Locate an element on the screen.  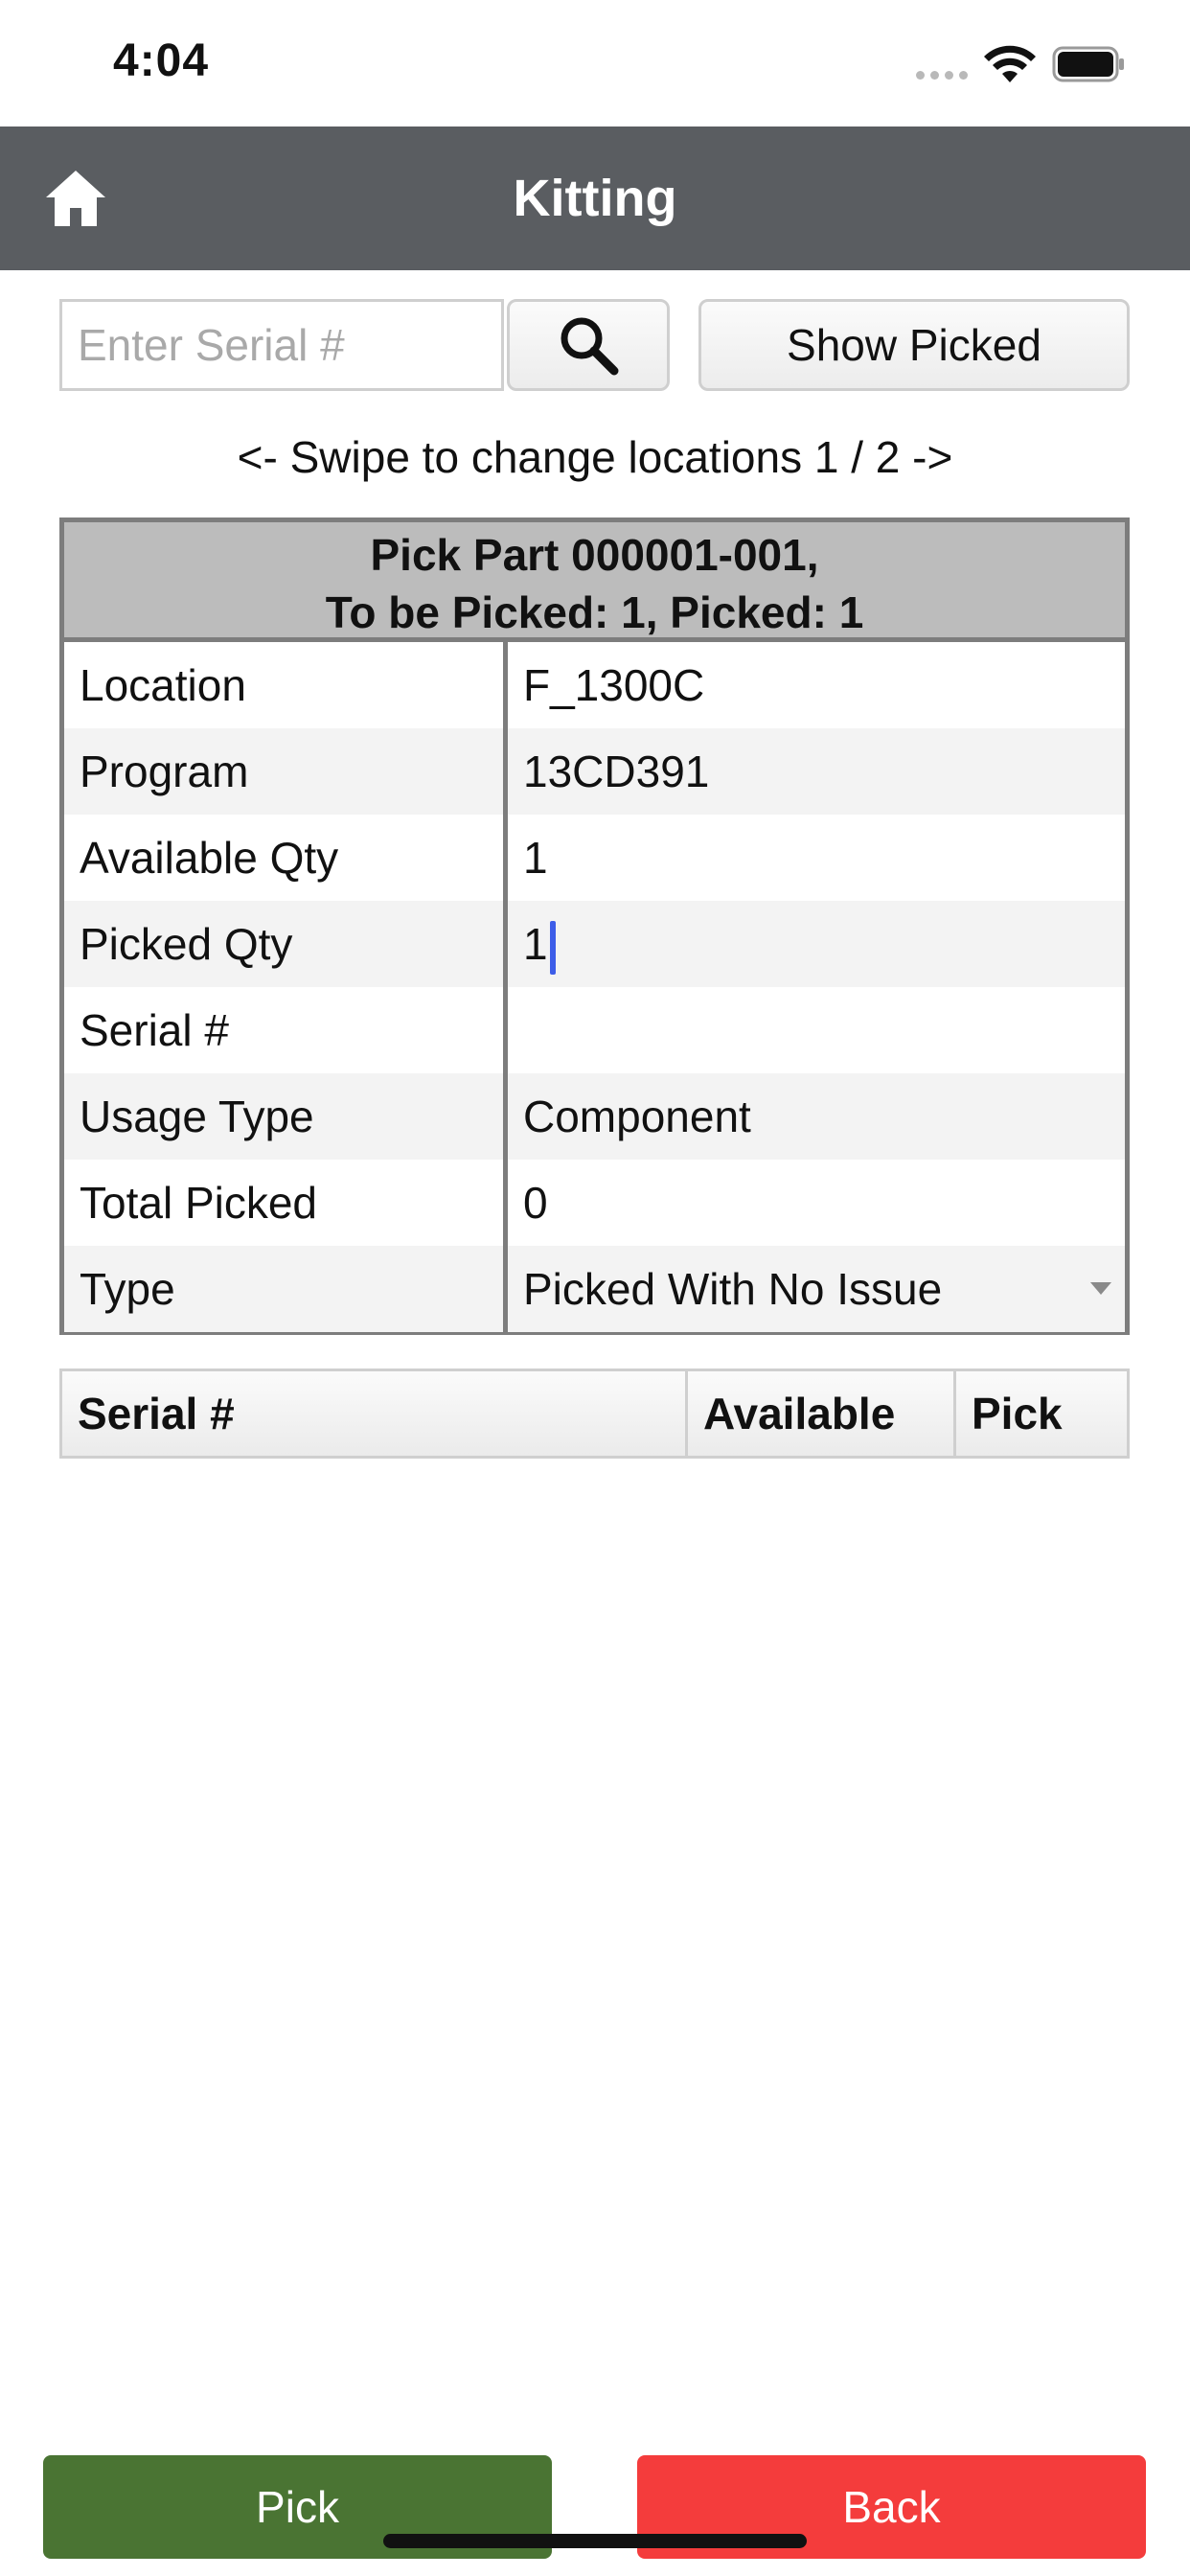
serial-search-input is located at coordinates (281, 345).